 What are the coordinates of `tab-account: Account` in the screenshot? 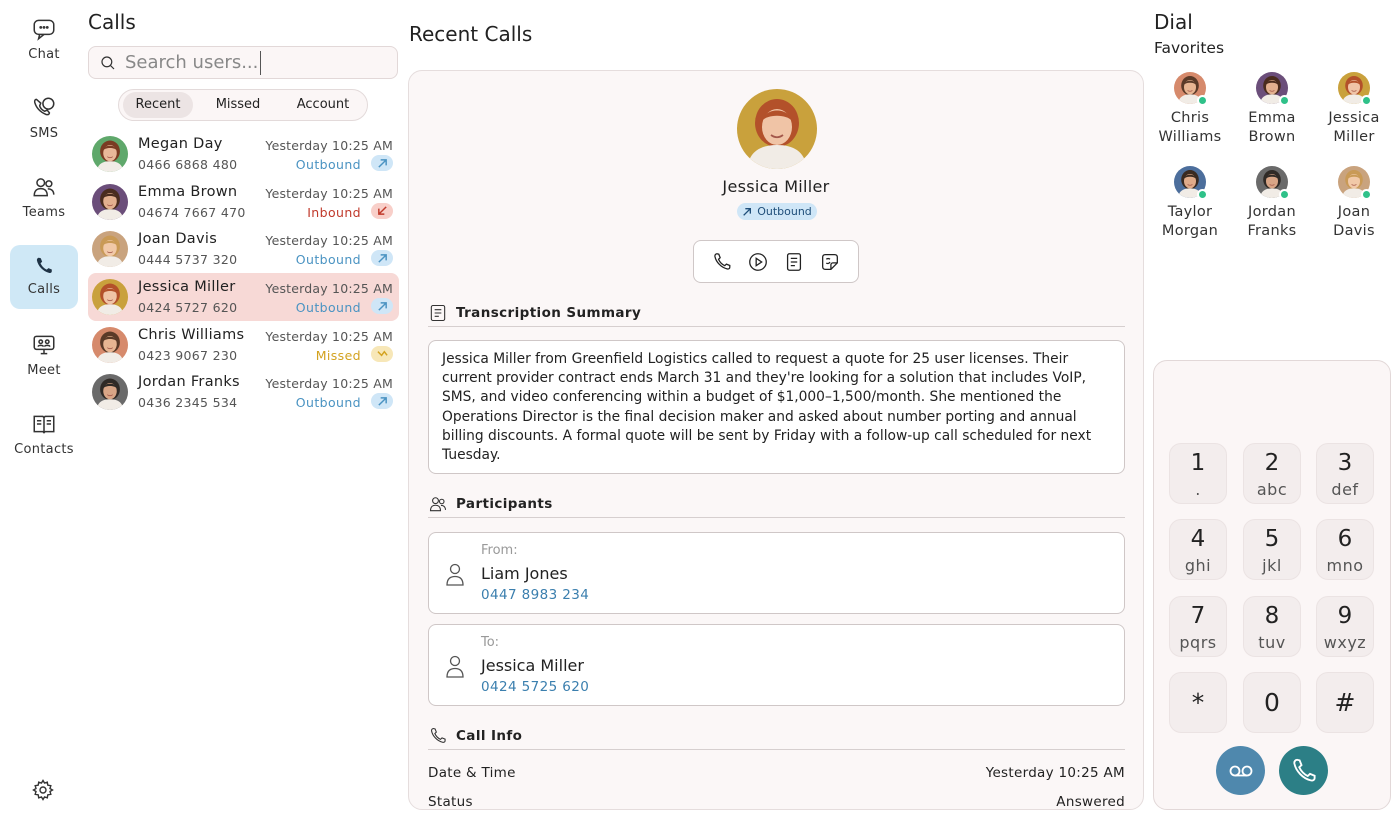 It's located at (323, 105).